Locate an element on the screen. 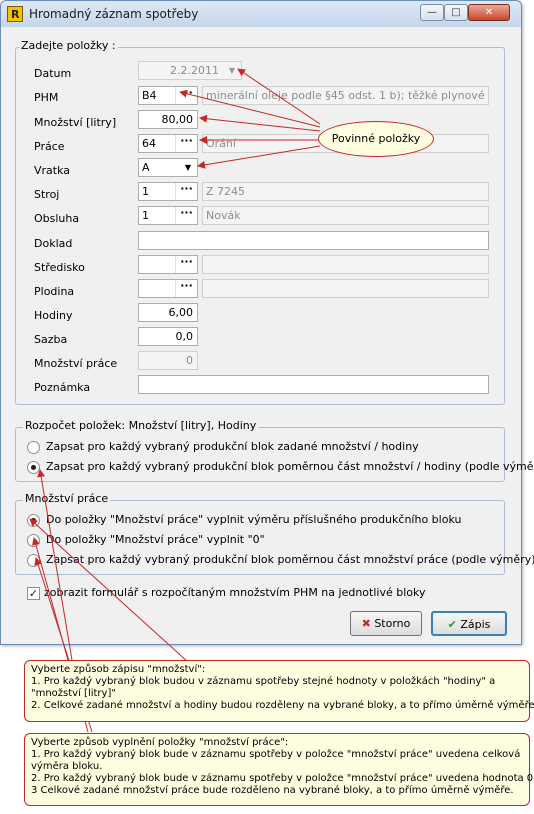  arrow-to-rozpocet is located at coordinates (55, 565).